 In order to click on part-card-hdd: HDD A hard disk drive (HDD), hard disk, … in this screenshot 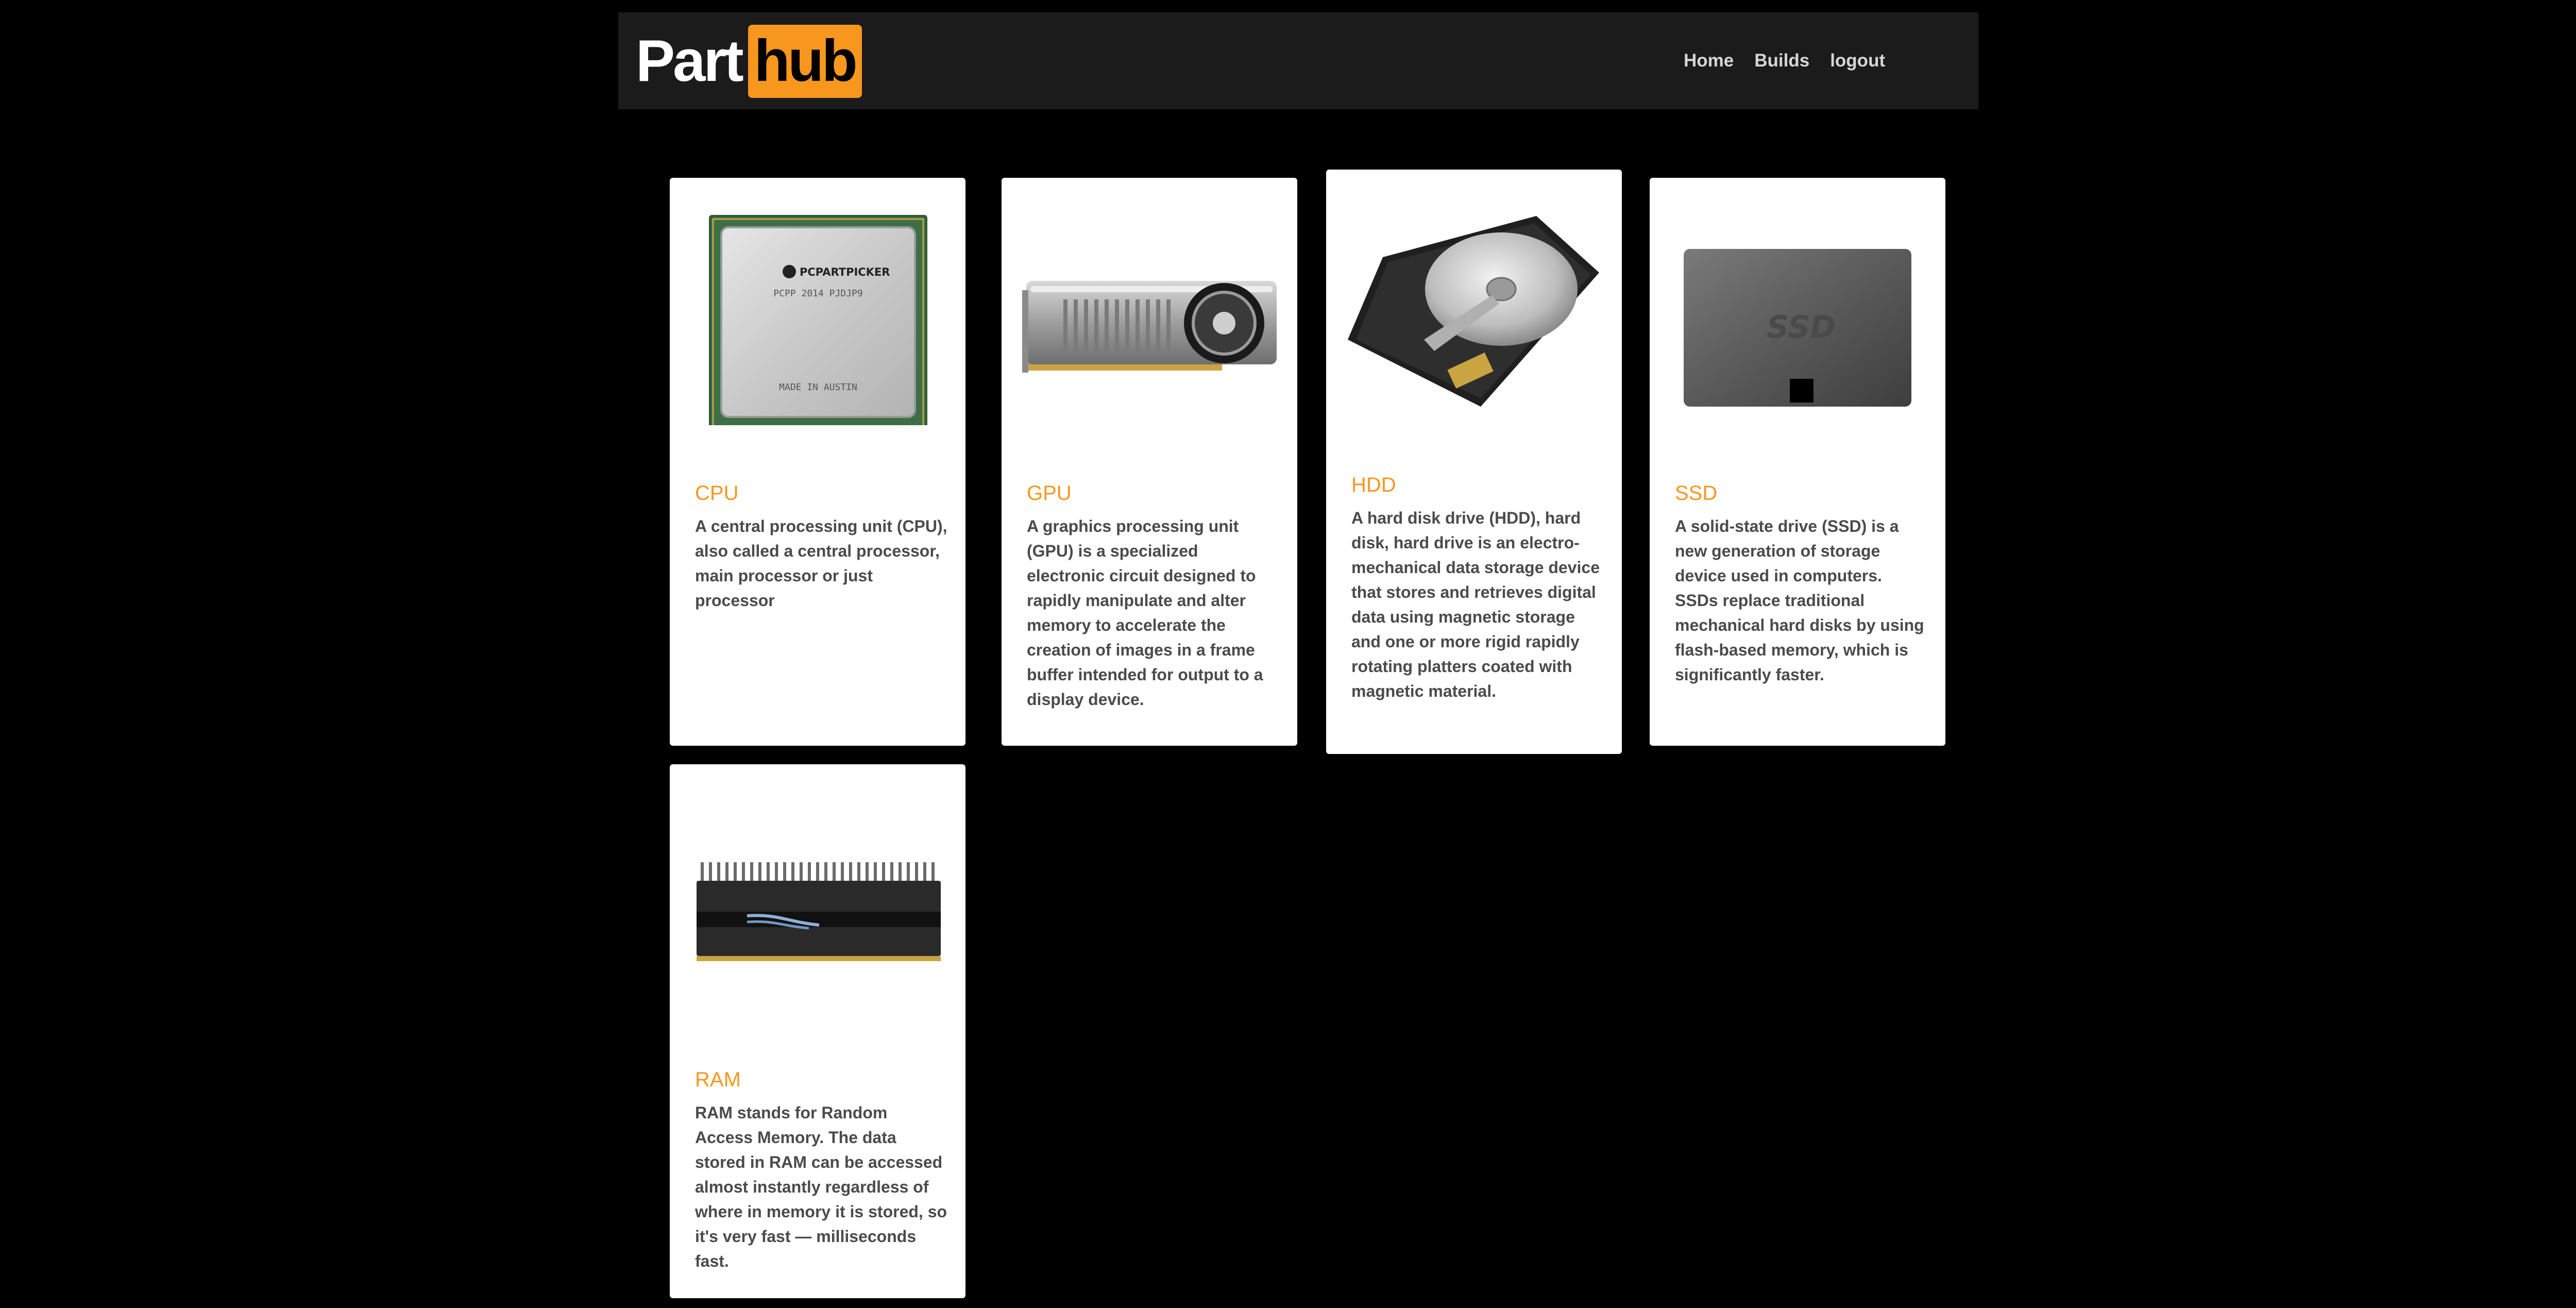, I will do `click(1474, 462)`.